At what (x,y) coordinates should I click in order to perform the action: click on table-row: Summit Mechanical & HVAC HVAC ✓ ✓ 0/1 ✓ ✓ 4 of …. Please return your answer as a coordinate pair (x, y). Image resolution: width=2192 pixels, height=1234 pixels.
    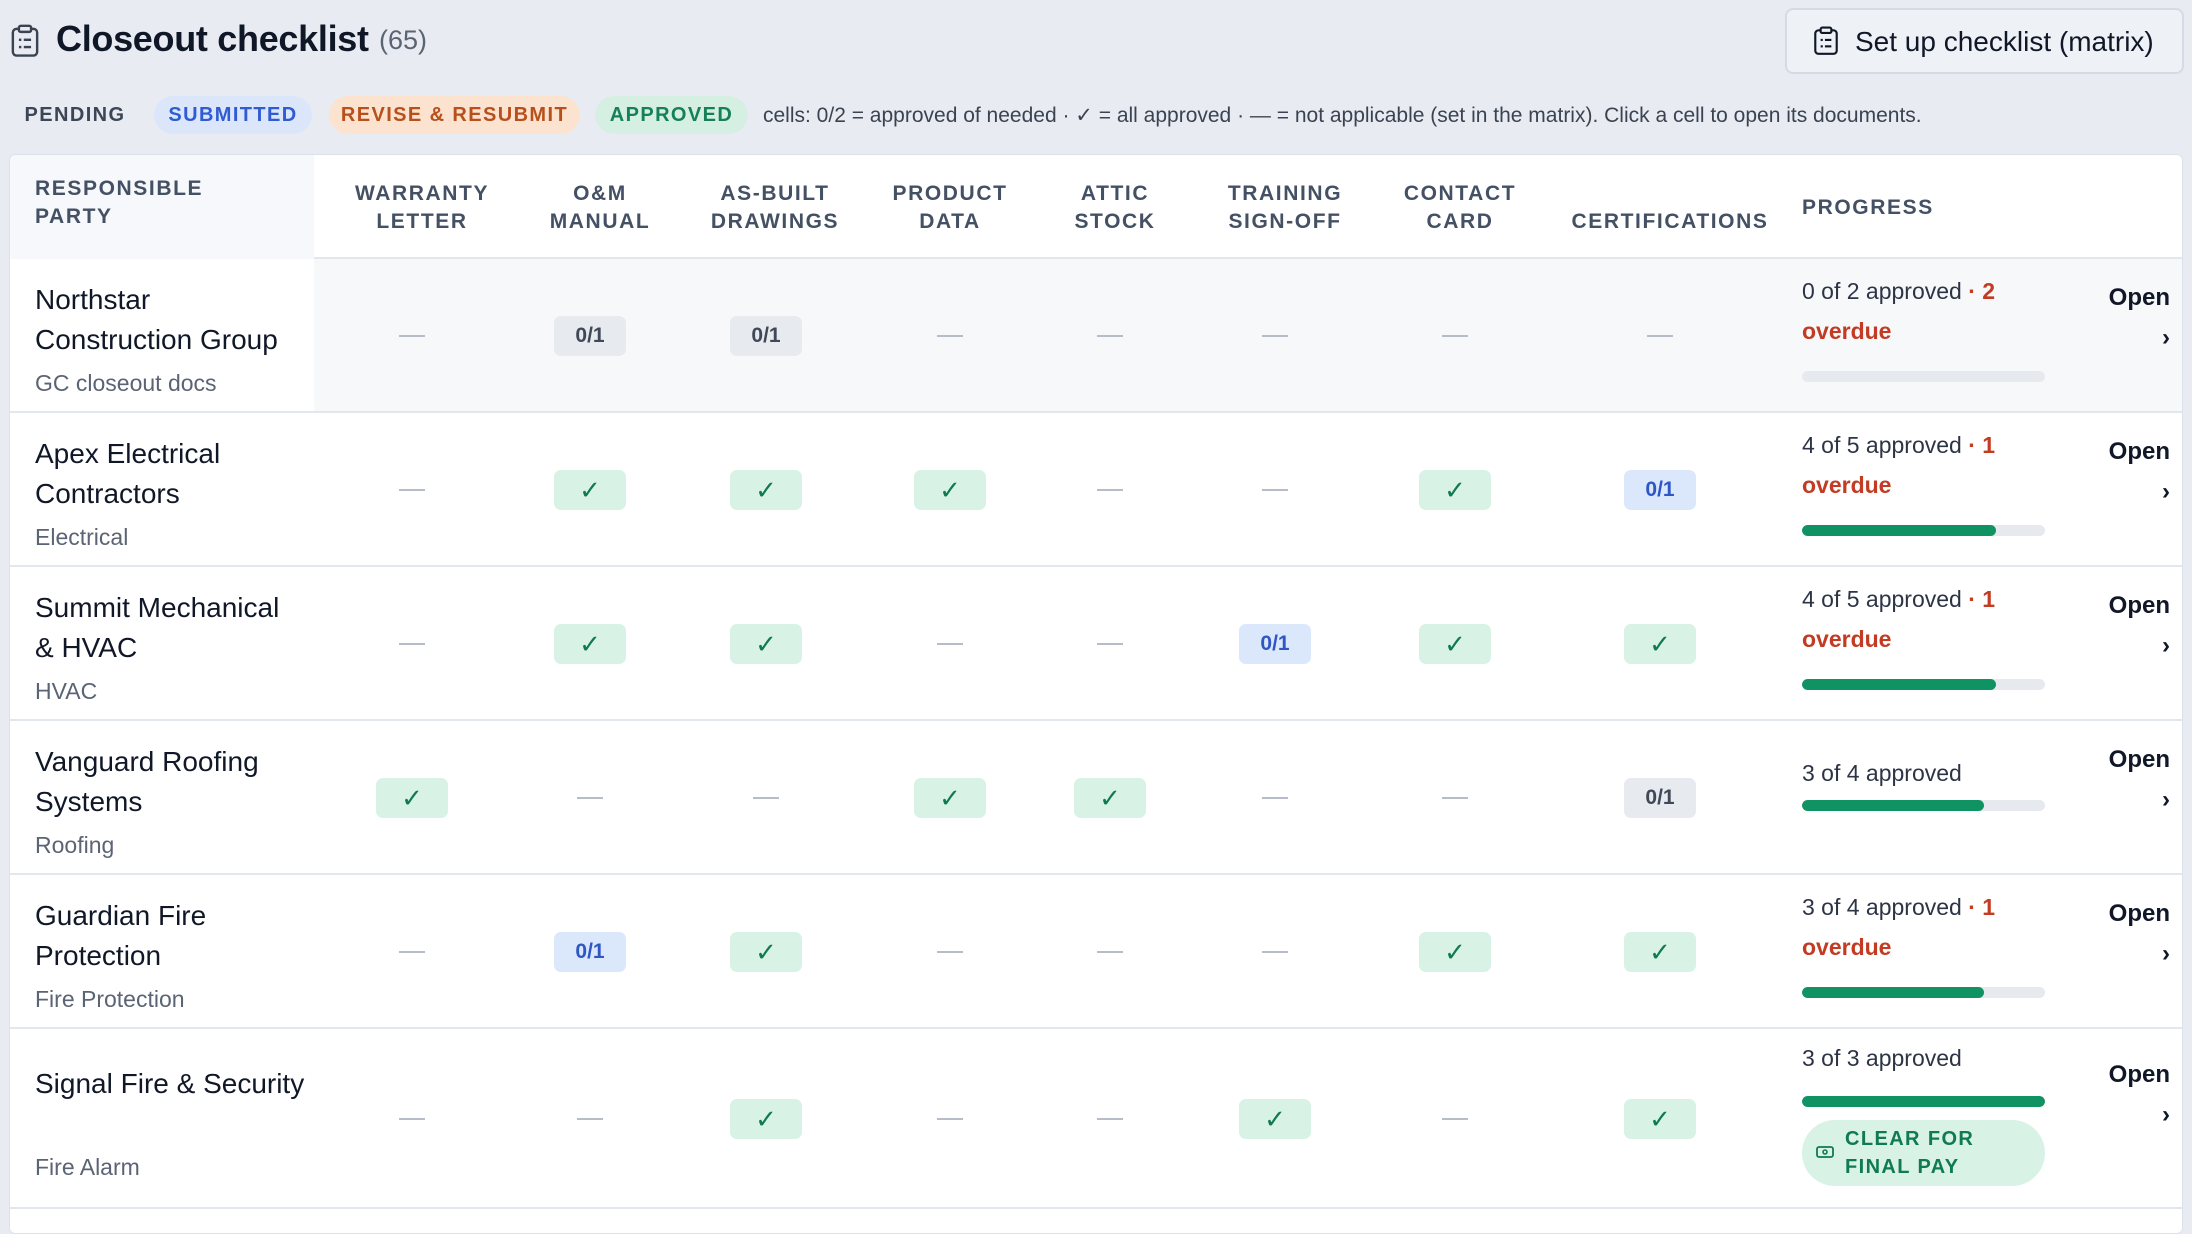
    Looking at the image, I should click on (1096, 644).